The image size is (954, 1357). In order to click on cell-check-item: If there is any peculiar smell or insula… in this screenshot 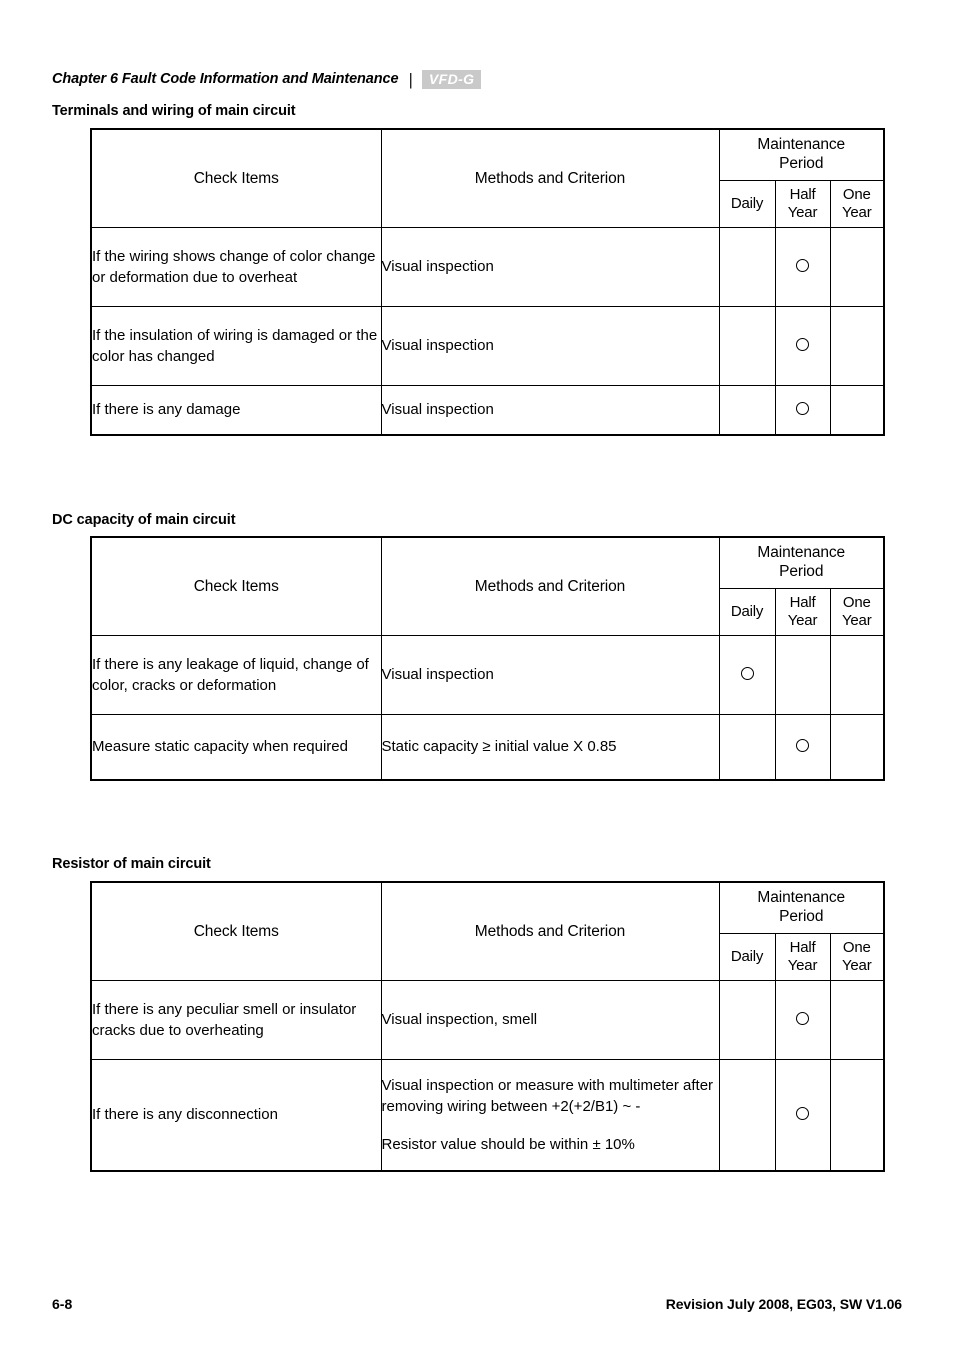, I will do `click(236, 1020)`.